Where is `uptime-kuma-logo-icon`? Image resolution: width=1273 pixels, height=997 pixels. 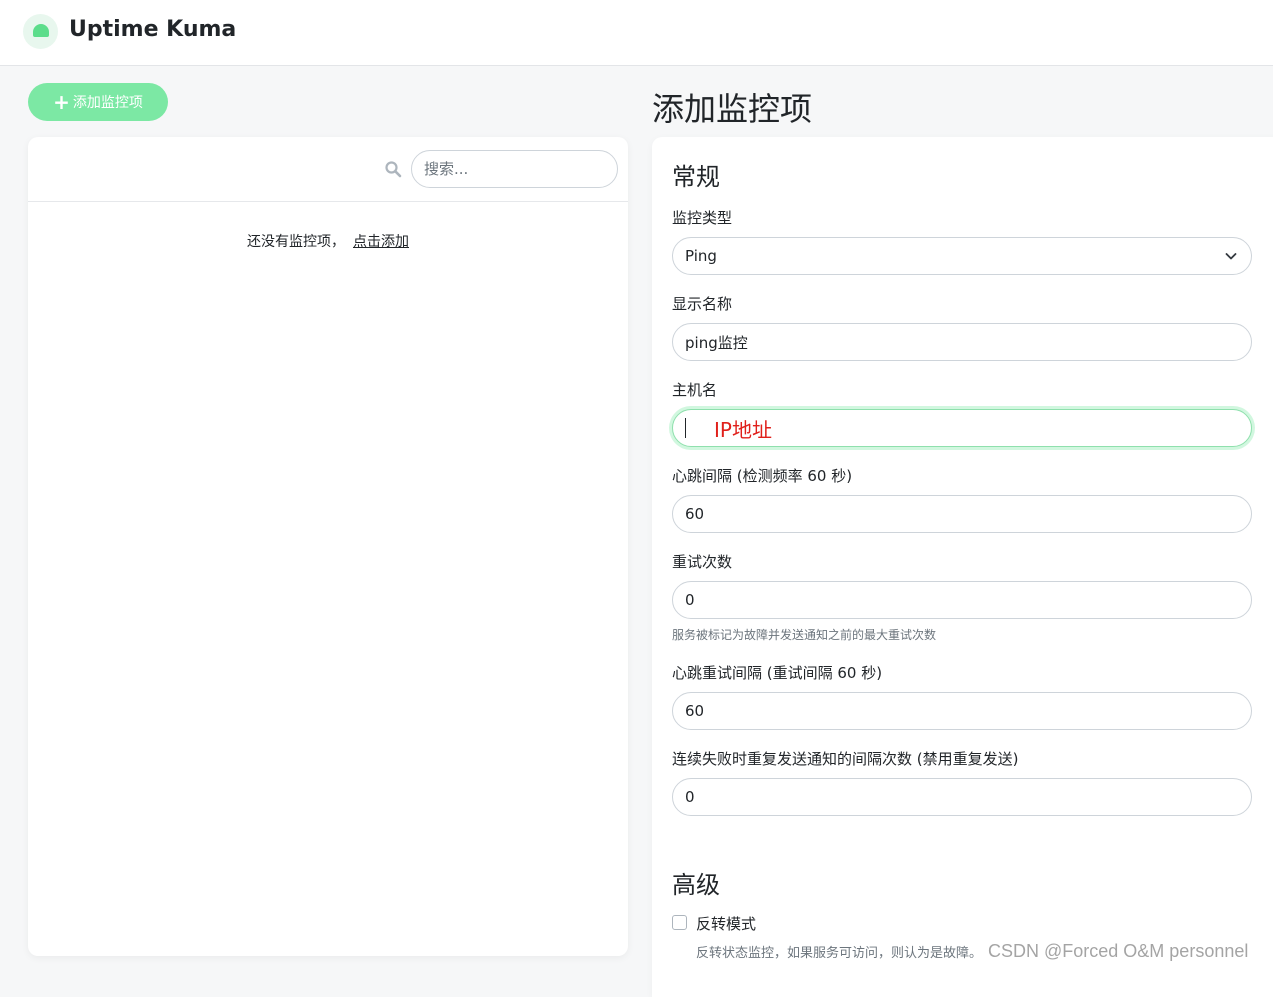 uptime-kuma-logo-icon is located at coordinates (40, 31).